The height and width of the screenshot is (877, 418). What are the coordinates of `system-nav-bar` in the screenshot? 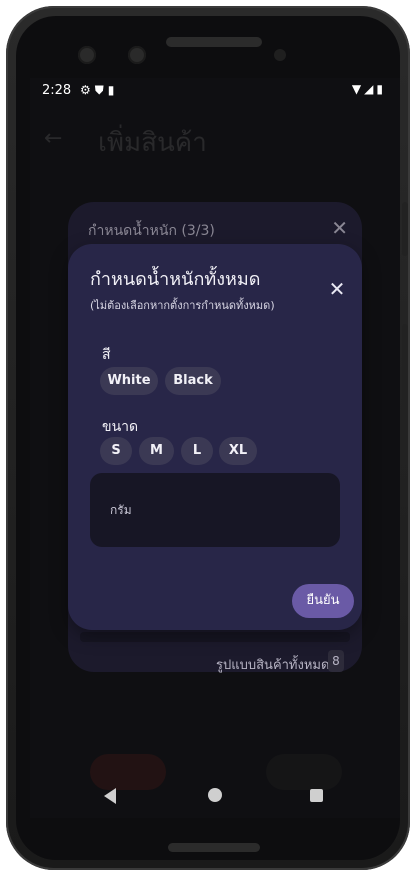 It's located at (215, 799).